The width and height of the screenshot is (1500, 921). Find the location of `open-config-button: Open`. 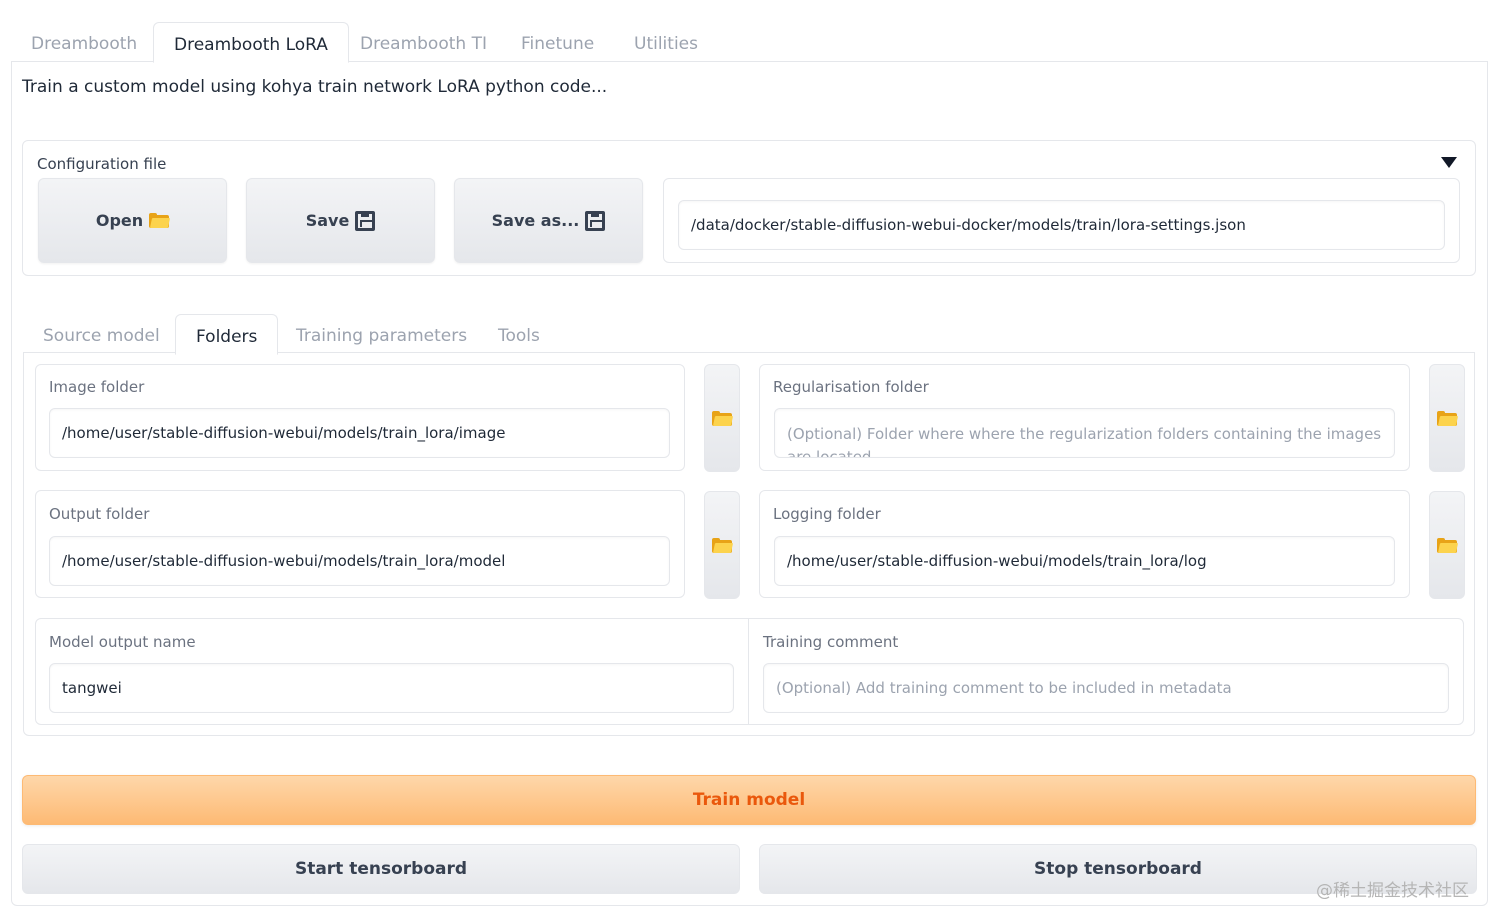

open-config-button: Open is located at coordinates (132, 220).